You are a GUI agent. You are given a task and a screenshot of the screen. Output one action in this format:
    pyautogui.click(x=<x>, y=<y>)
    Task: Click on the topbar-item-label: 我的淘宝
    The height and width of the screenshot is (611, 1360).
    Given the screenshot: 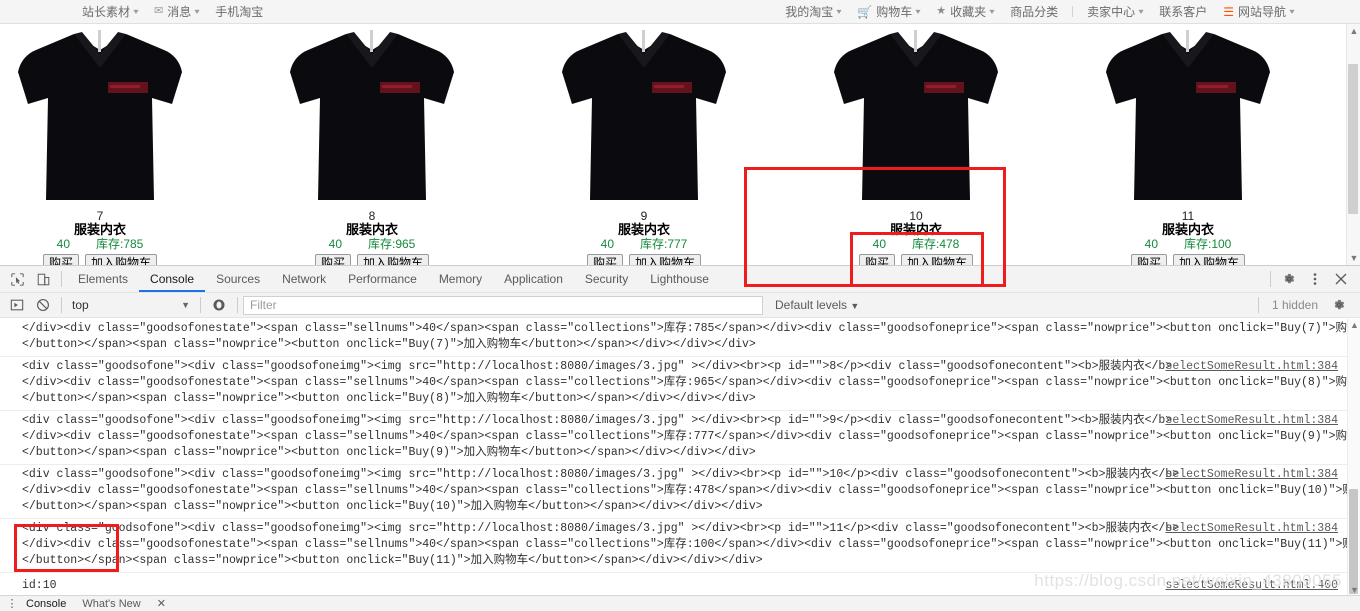 What is the action you would take?
    pyautogui.click(x=809, y=11)
    